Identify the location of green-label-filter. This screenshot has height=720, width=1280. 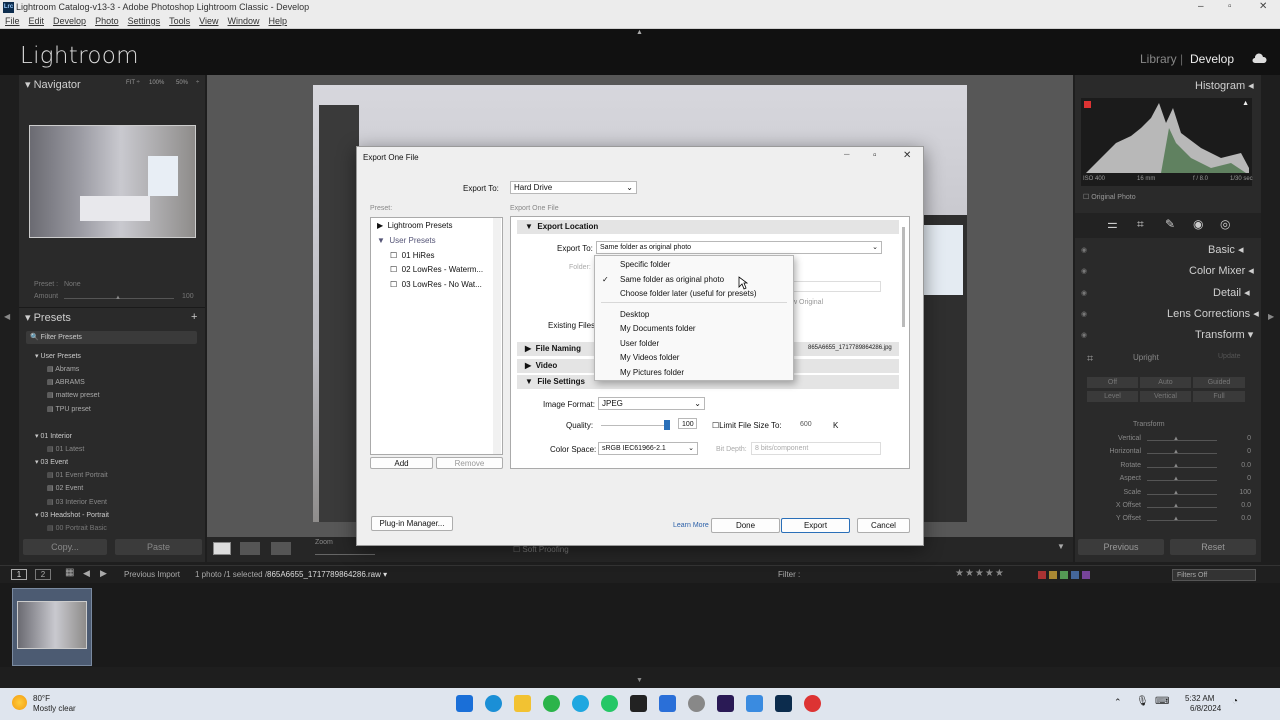
(1064, 575).